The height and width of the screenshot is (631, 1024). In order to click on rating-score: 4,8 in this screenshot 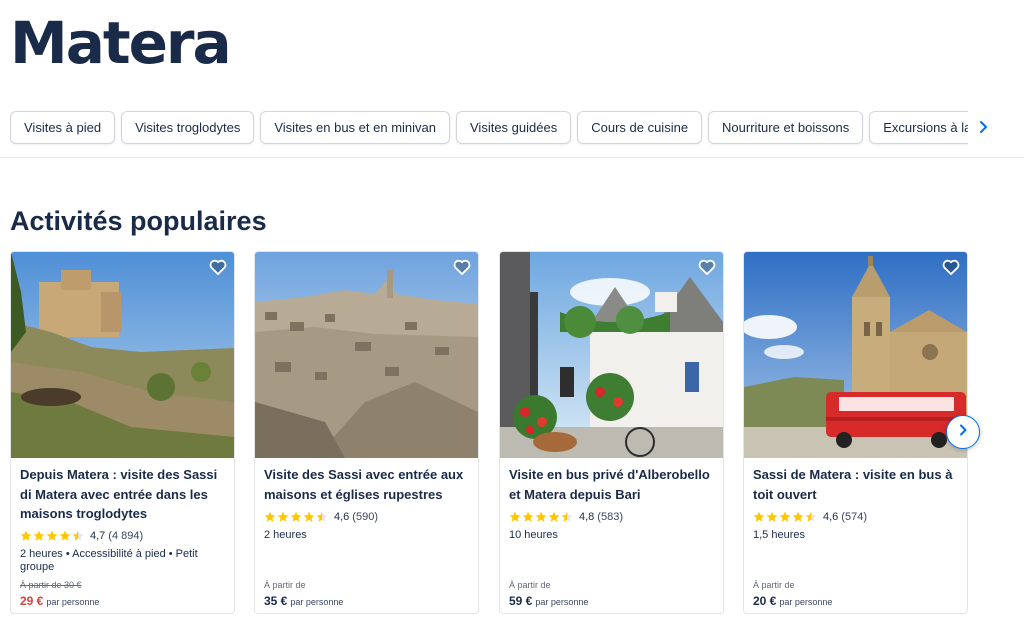, I will do `click(587, 517)`.